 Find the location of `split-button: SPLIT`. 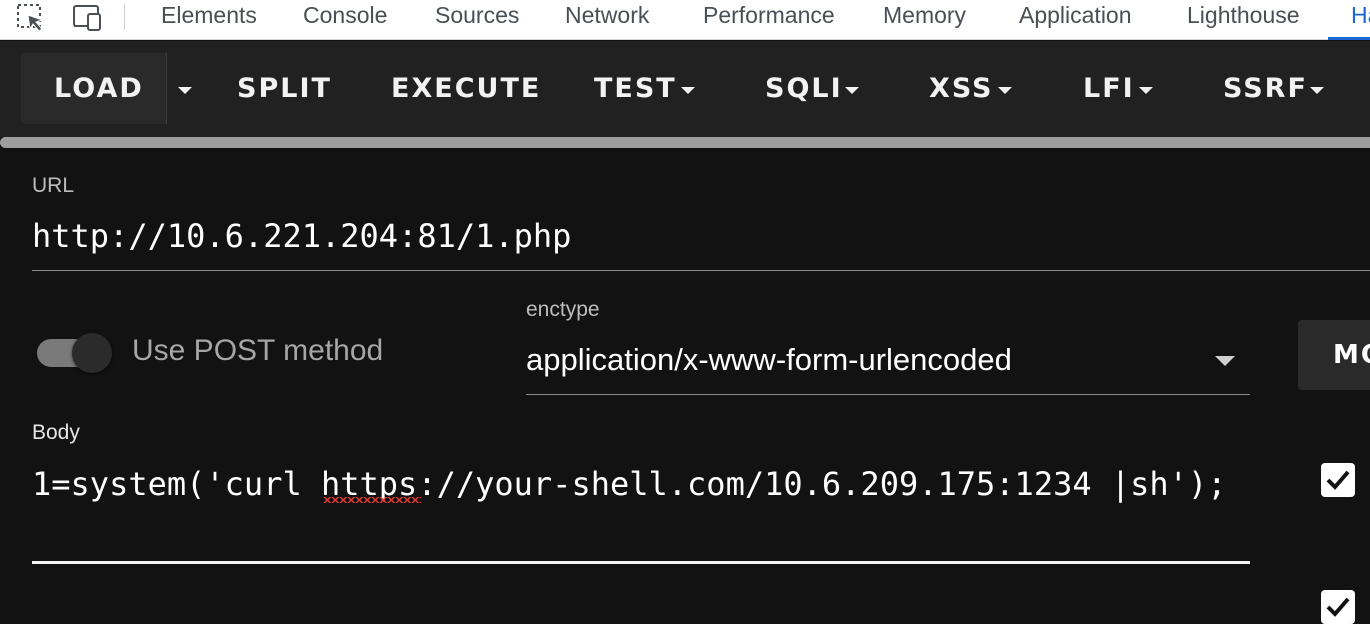

split-button: SPLIT is located at coordinates (284, 88).